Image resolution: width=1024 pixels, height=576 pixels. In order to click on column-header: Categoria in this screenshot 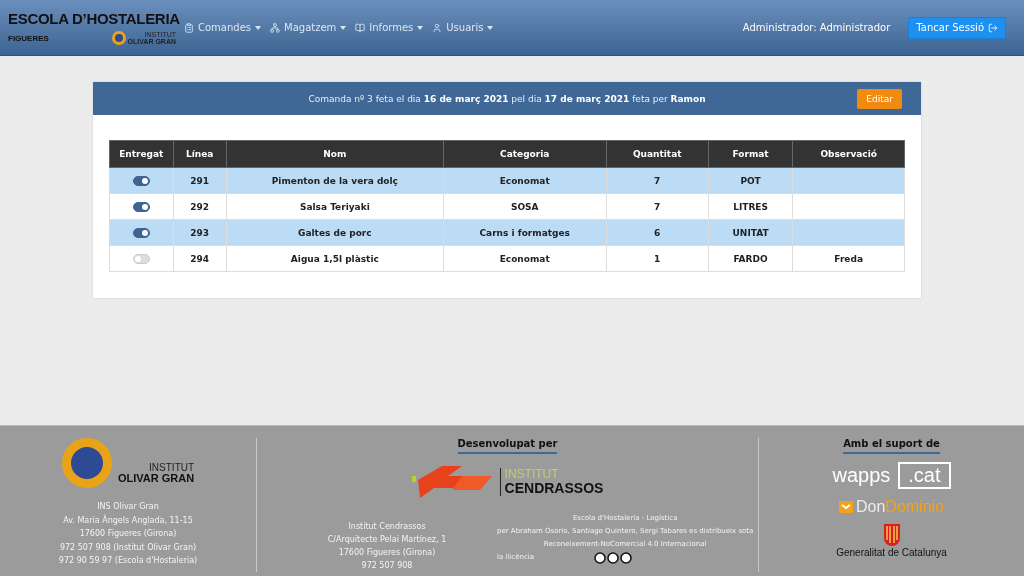, I will do `click(525, 154)`.